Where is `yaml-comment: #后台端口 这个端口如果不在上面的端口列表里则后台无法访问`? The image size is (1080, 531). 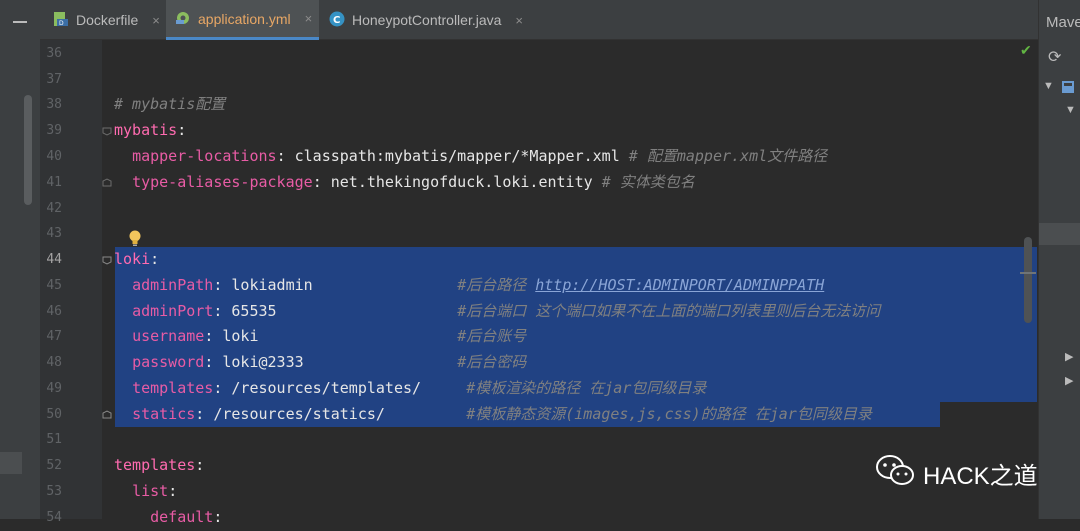
yaml-comment: #后台端口 这个端口如果不在上面的端口列表里则后台无法访问 is located at coordinates (669, 311).